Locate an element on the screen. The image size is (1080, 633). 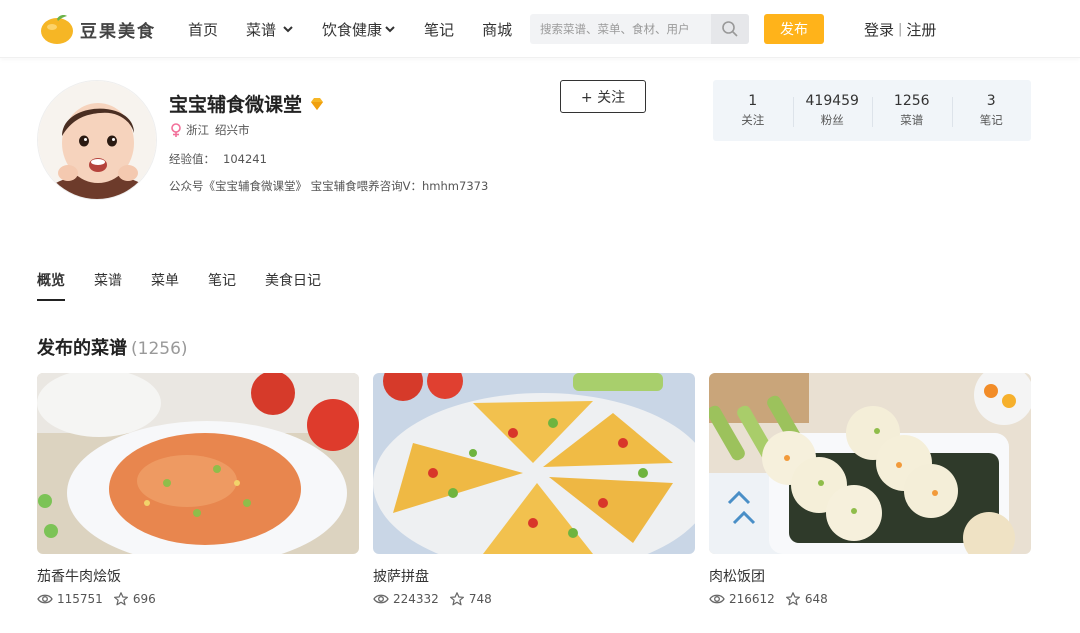
site-logo: 豆果美食 is located at coordinates (98, 29).